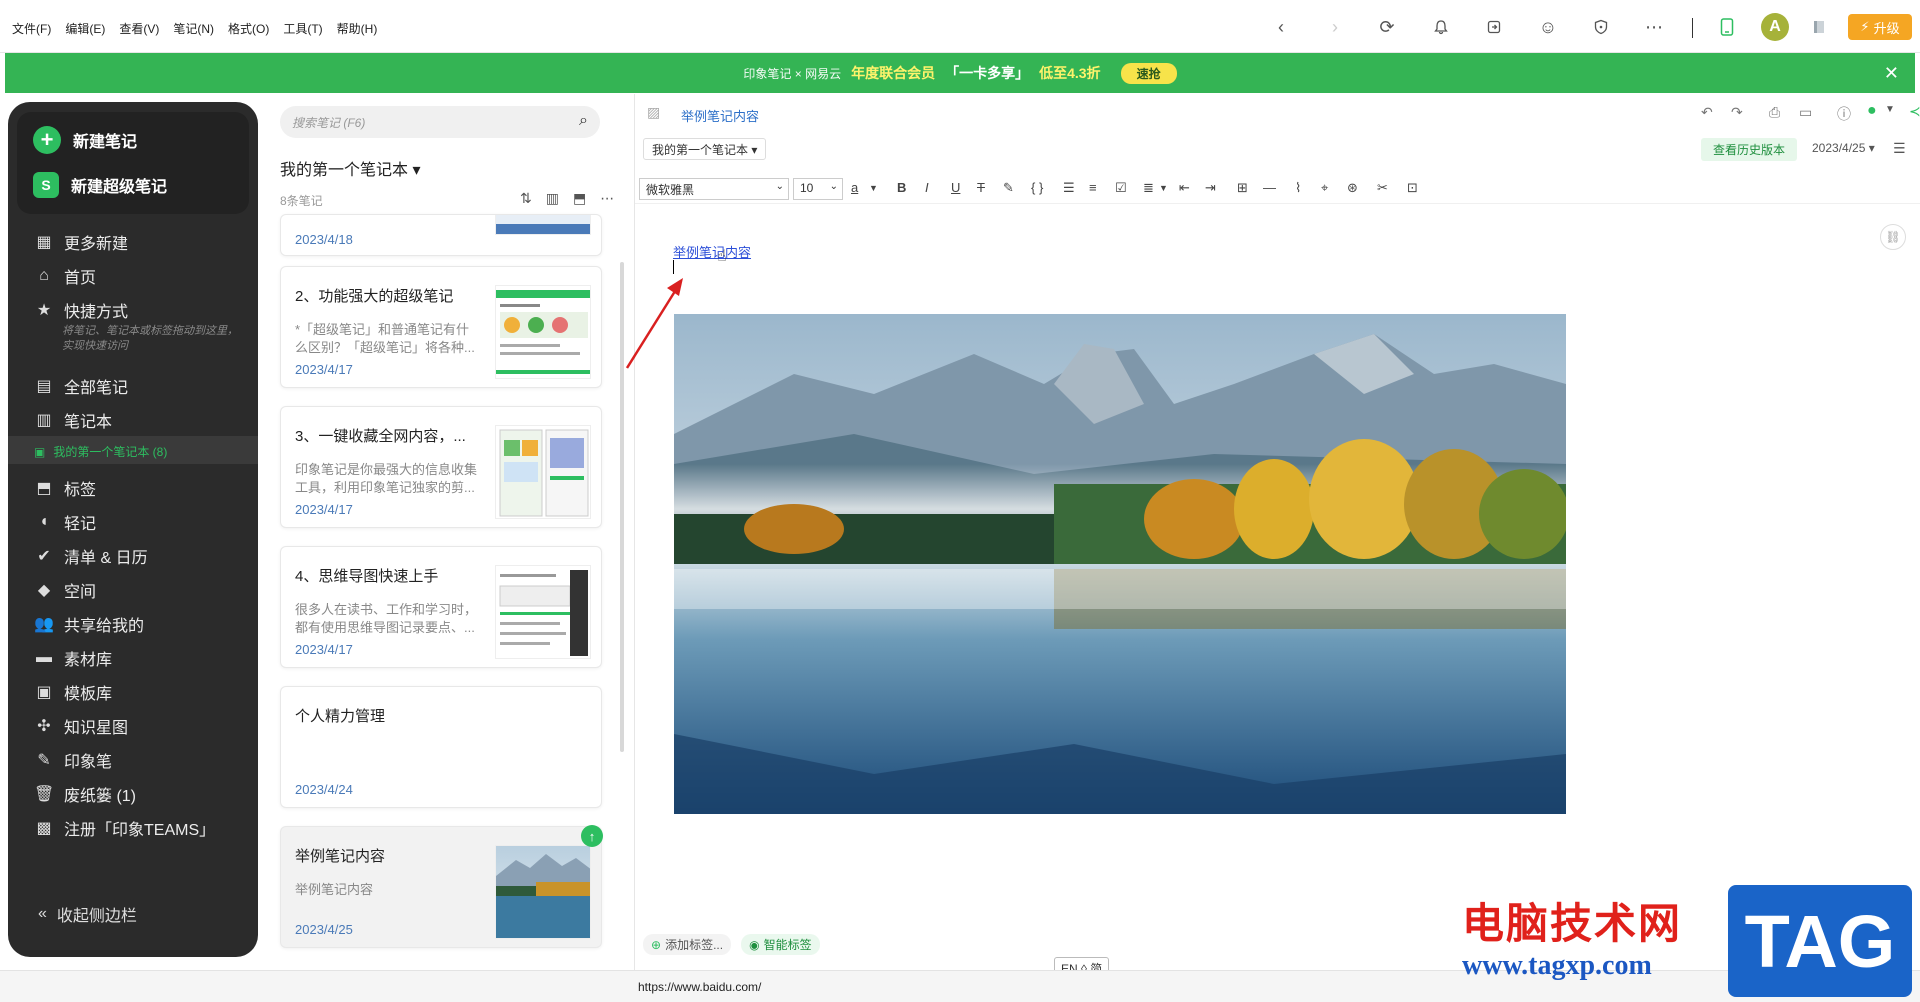  I want to click on sidebar-item-home: ⌂ 首页, so click(65, 276).